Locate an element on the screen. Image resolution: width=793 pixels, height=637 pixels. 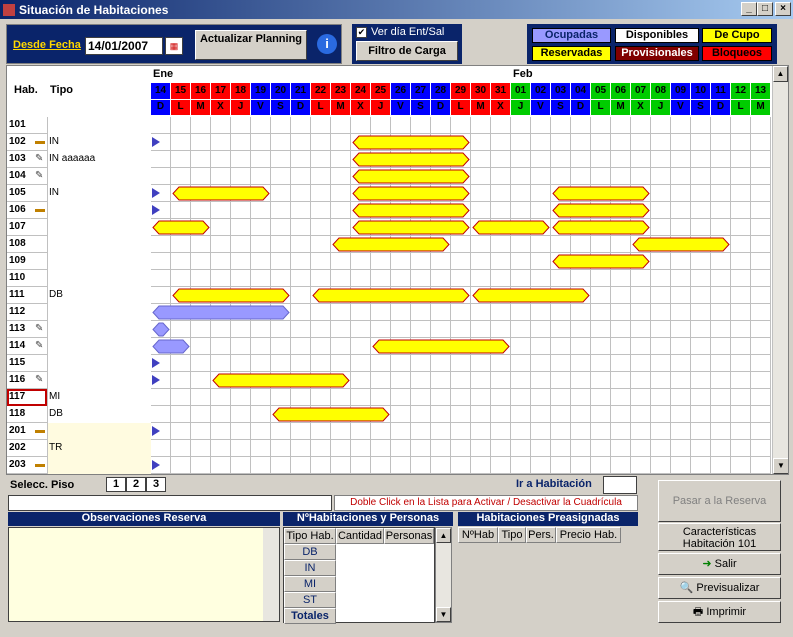
scroll-down-icon: ▼ is located at coordinates (780, 466).